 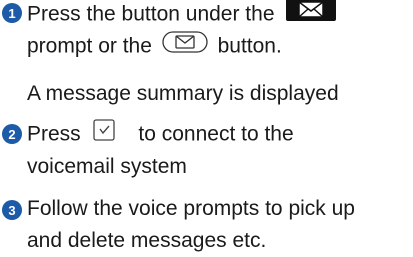 What do you see at coordinates (54, 134) in the screenshot?
I see `step-2-text-a: Press` at bounding box center [54, 134].